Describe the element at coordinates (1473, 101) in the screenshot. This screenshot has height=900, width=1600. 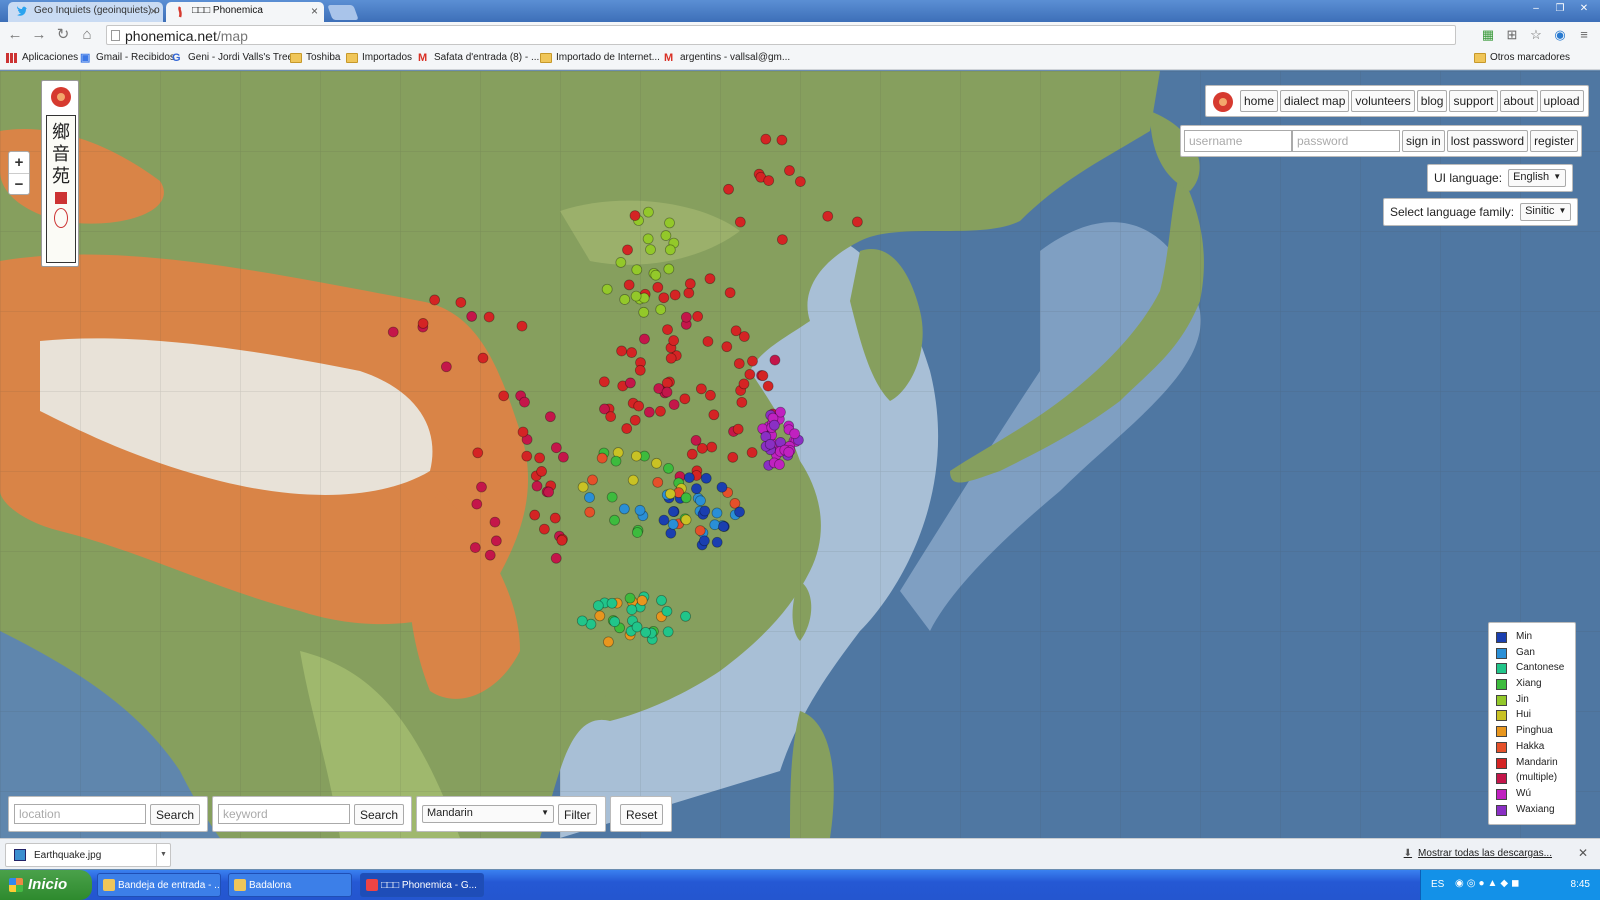
I see `nav-support: support` at that location.